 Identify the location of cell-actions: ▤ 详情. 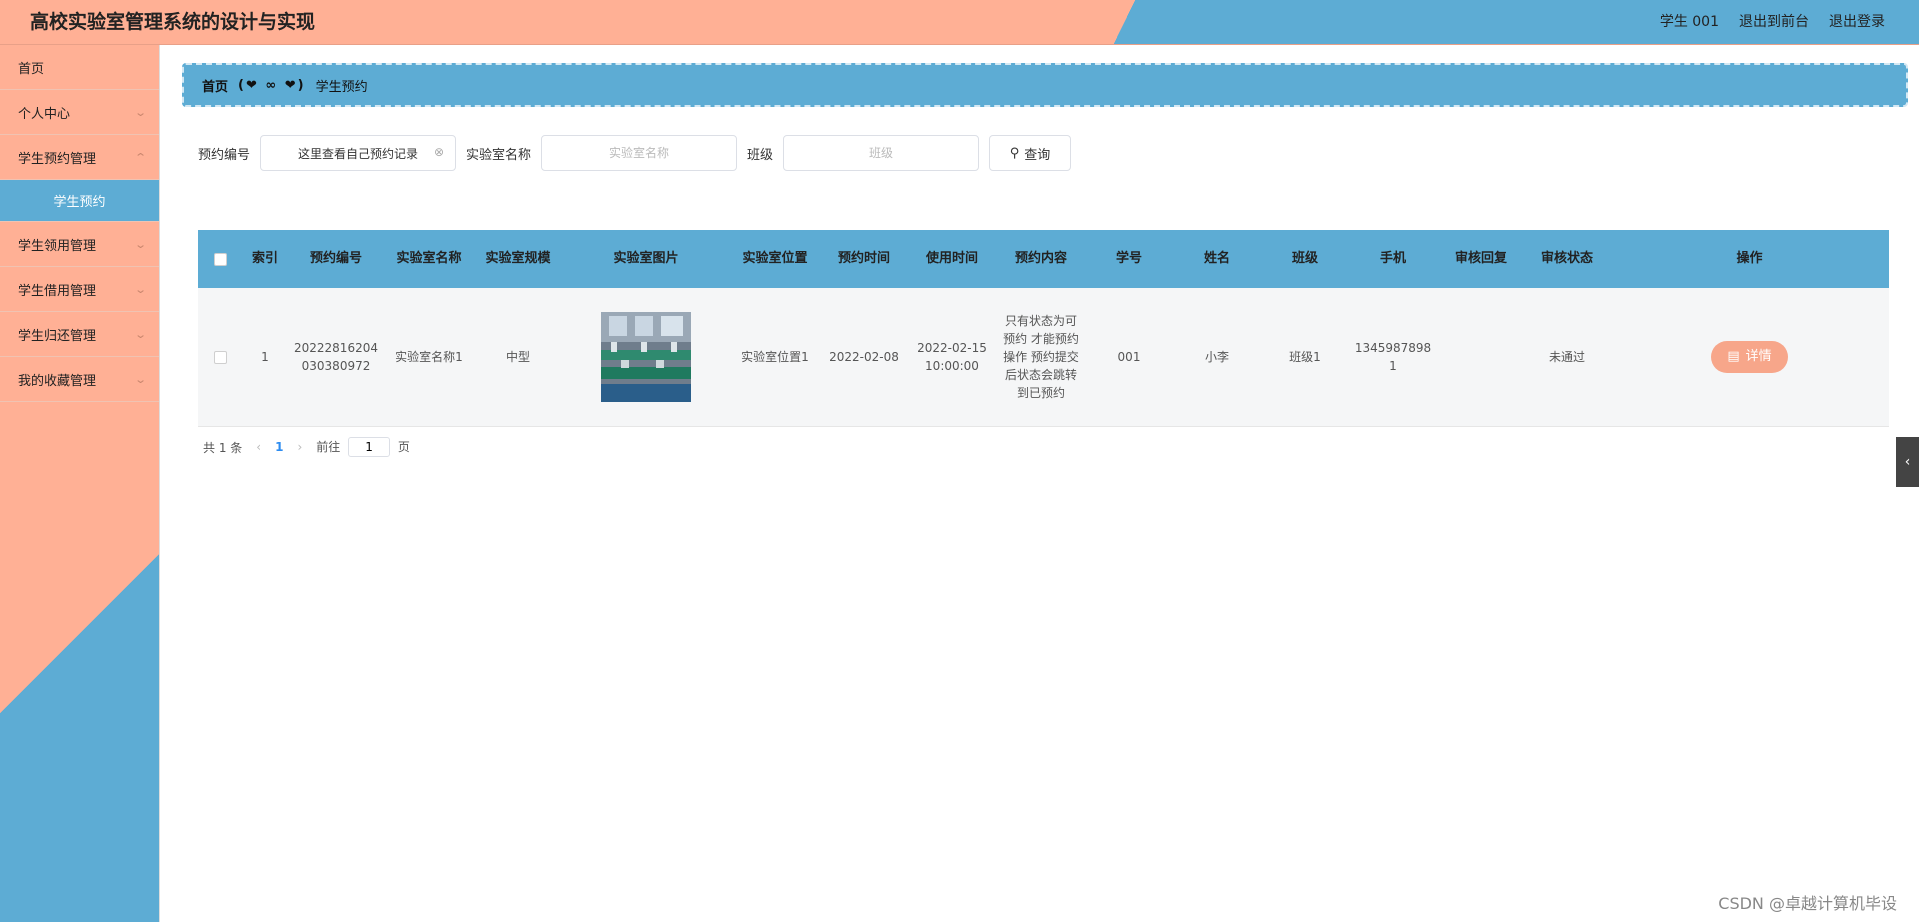
(1749, 357).